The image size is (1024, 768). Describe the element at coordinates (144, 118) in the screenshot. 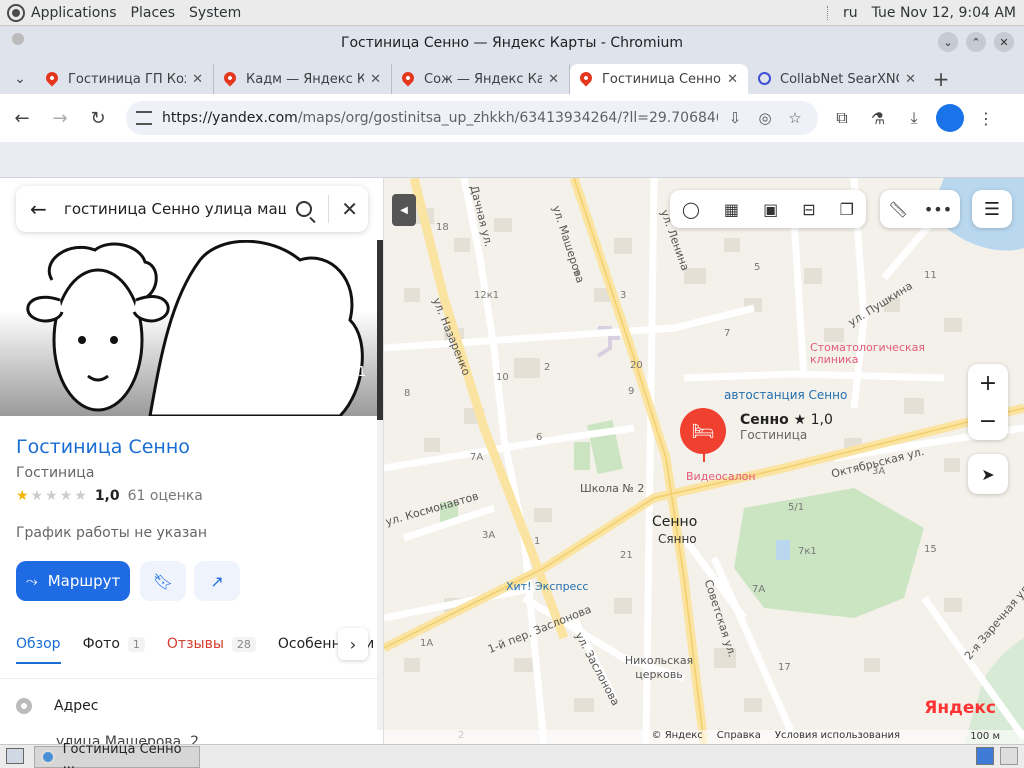

I see `site-settings-icon` at that location.